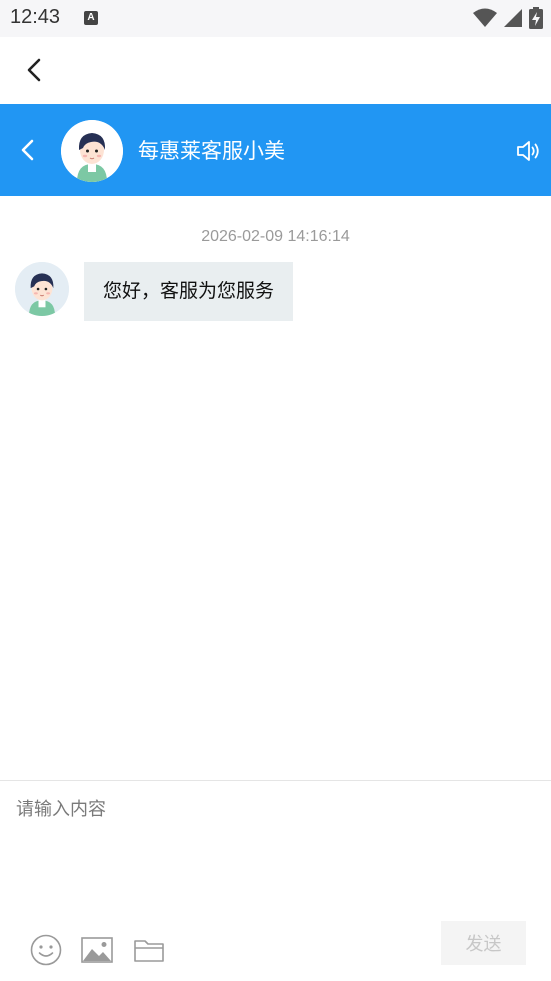 The image size is (551, 981). What do you see at coordinates (91, 18) in the screenshot?
I see `notification-badge: A` at bounding box center [91, 18].